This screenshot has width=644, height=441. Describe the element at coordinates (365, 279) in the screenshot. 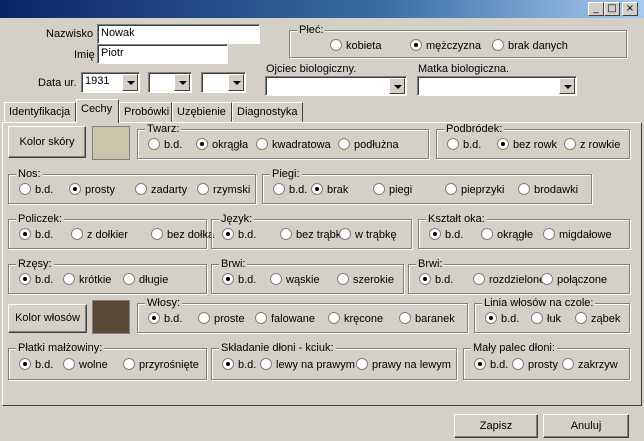

I see `brows-width-option: szerokie` at that location.